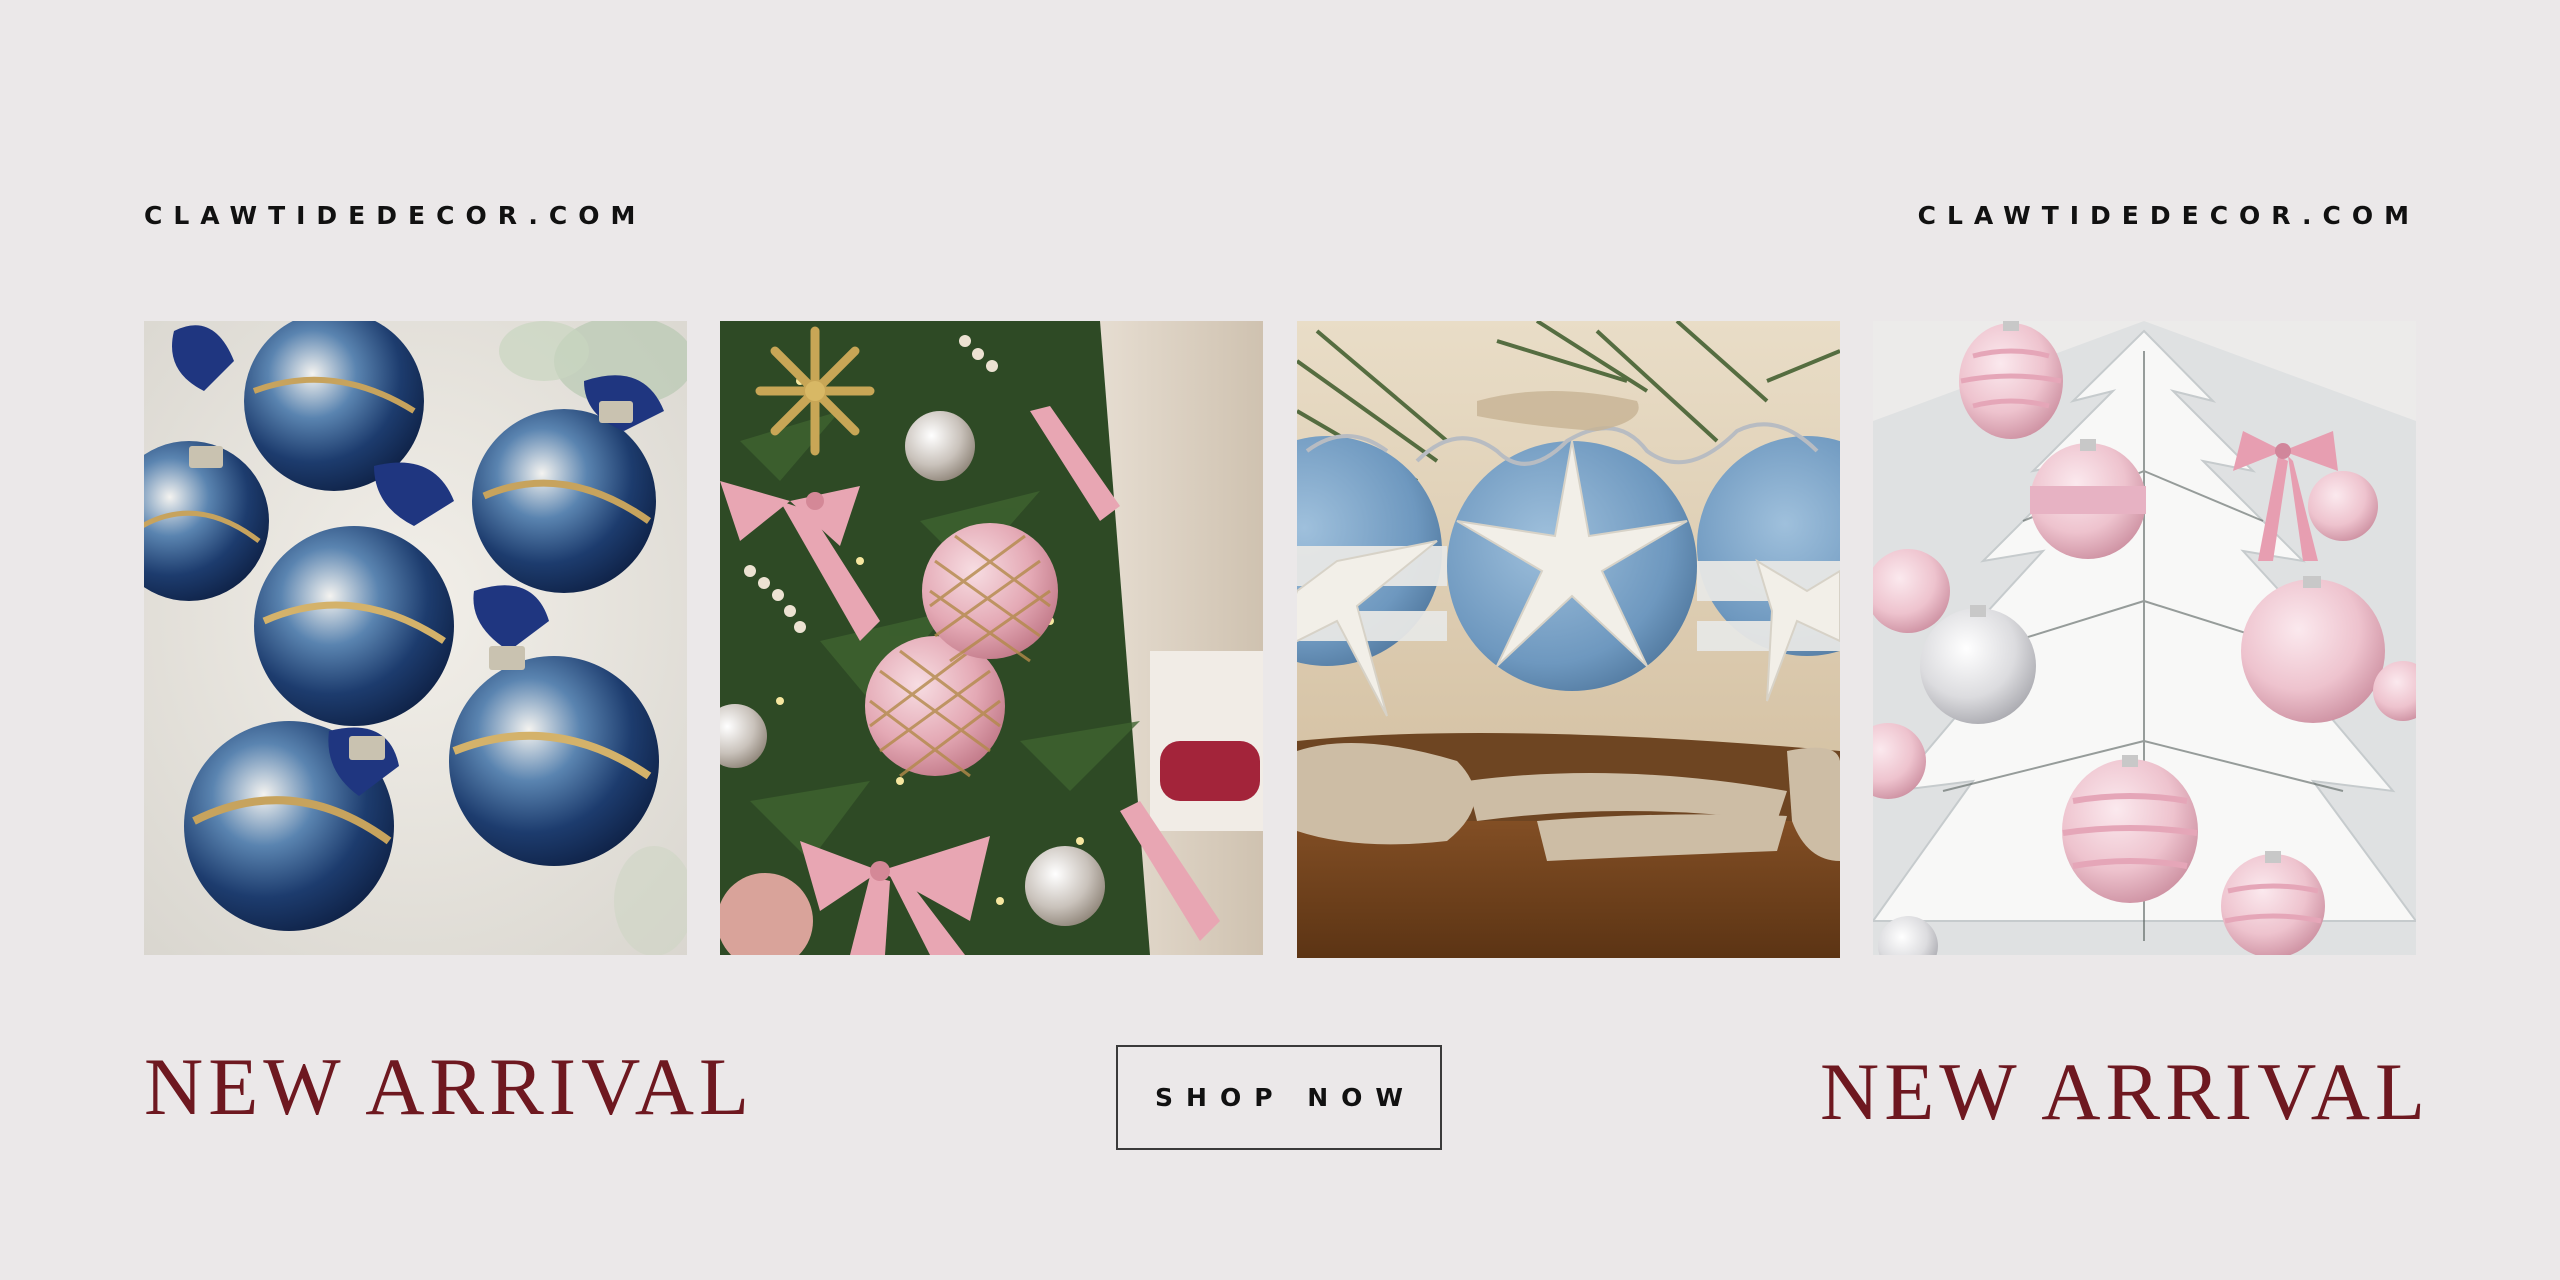  I want to click on navy-ornaments-image, so click(415, 638).